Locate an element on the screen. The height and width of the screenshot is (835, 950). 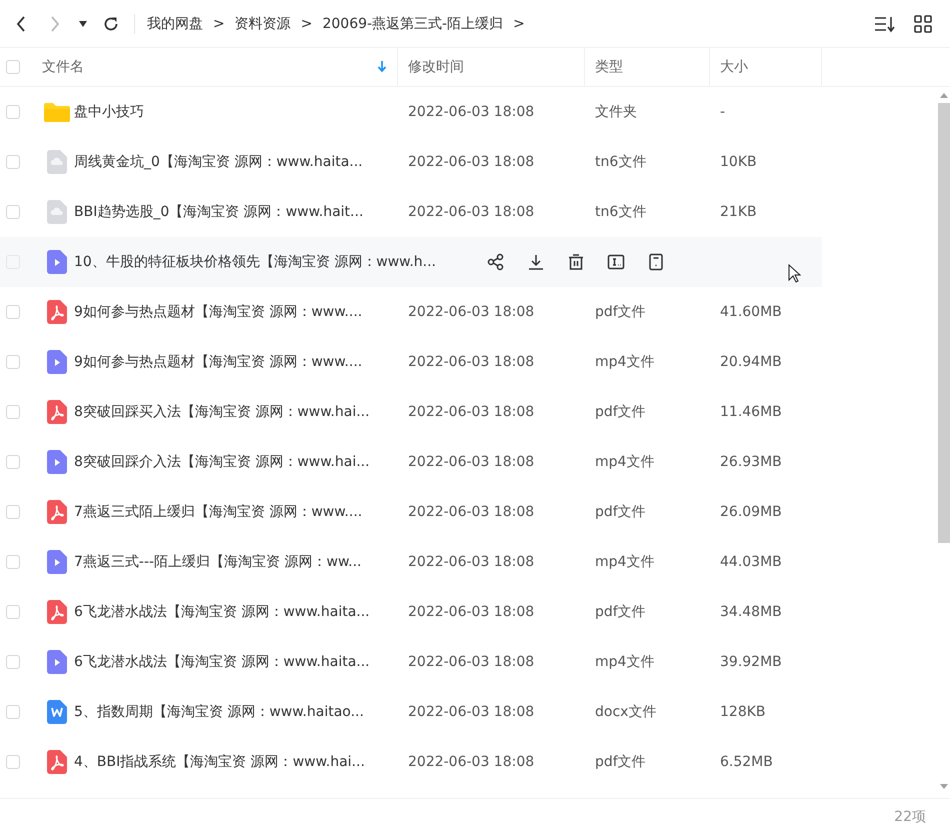
column-header: 大小 is located at coordinates (734, 67).